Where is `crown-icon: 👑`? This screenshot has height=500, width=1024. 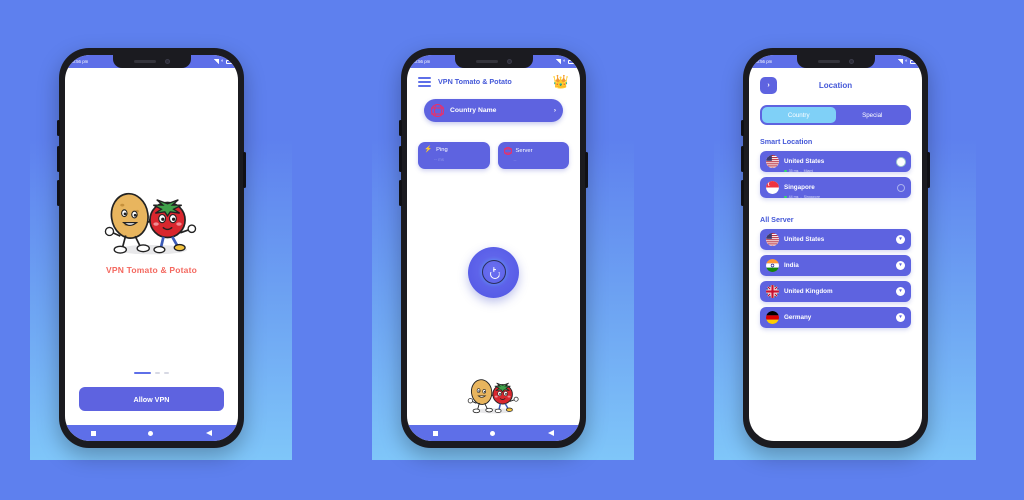
crown-icon: 👑 is located at coordinates (561, 81).